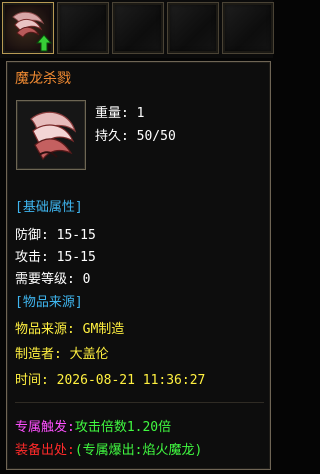 The width and height of the screenshot is (320, 474). I want to click on upgrade-arrow-icon, so click(44, 43).